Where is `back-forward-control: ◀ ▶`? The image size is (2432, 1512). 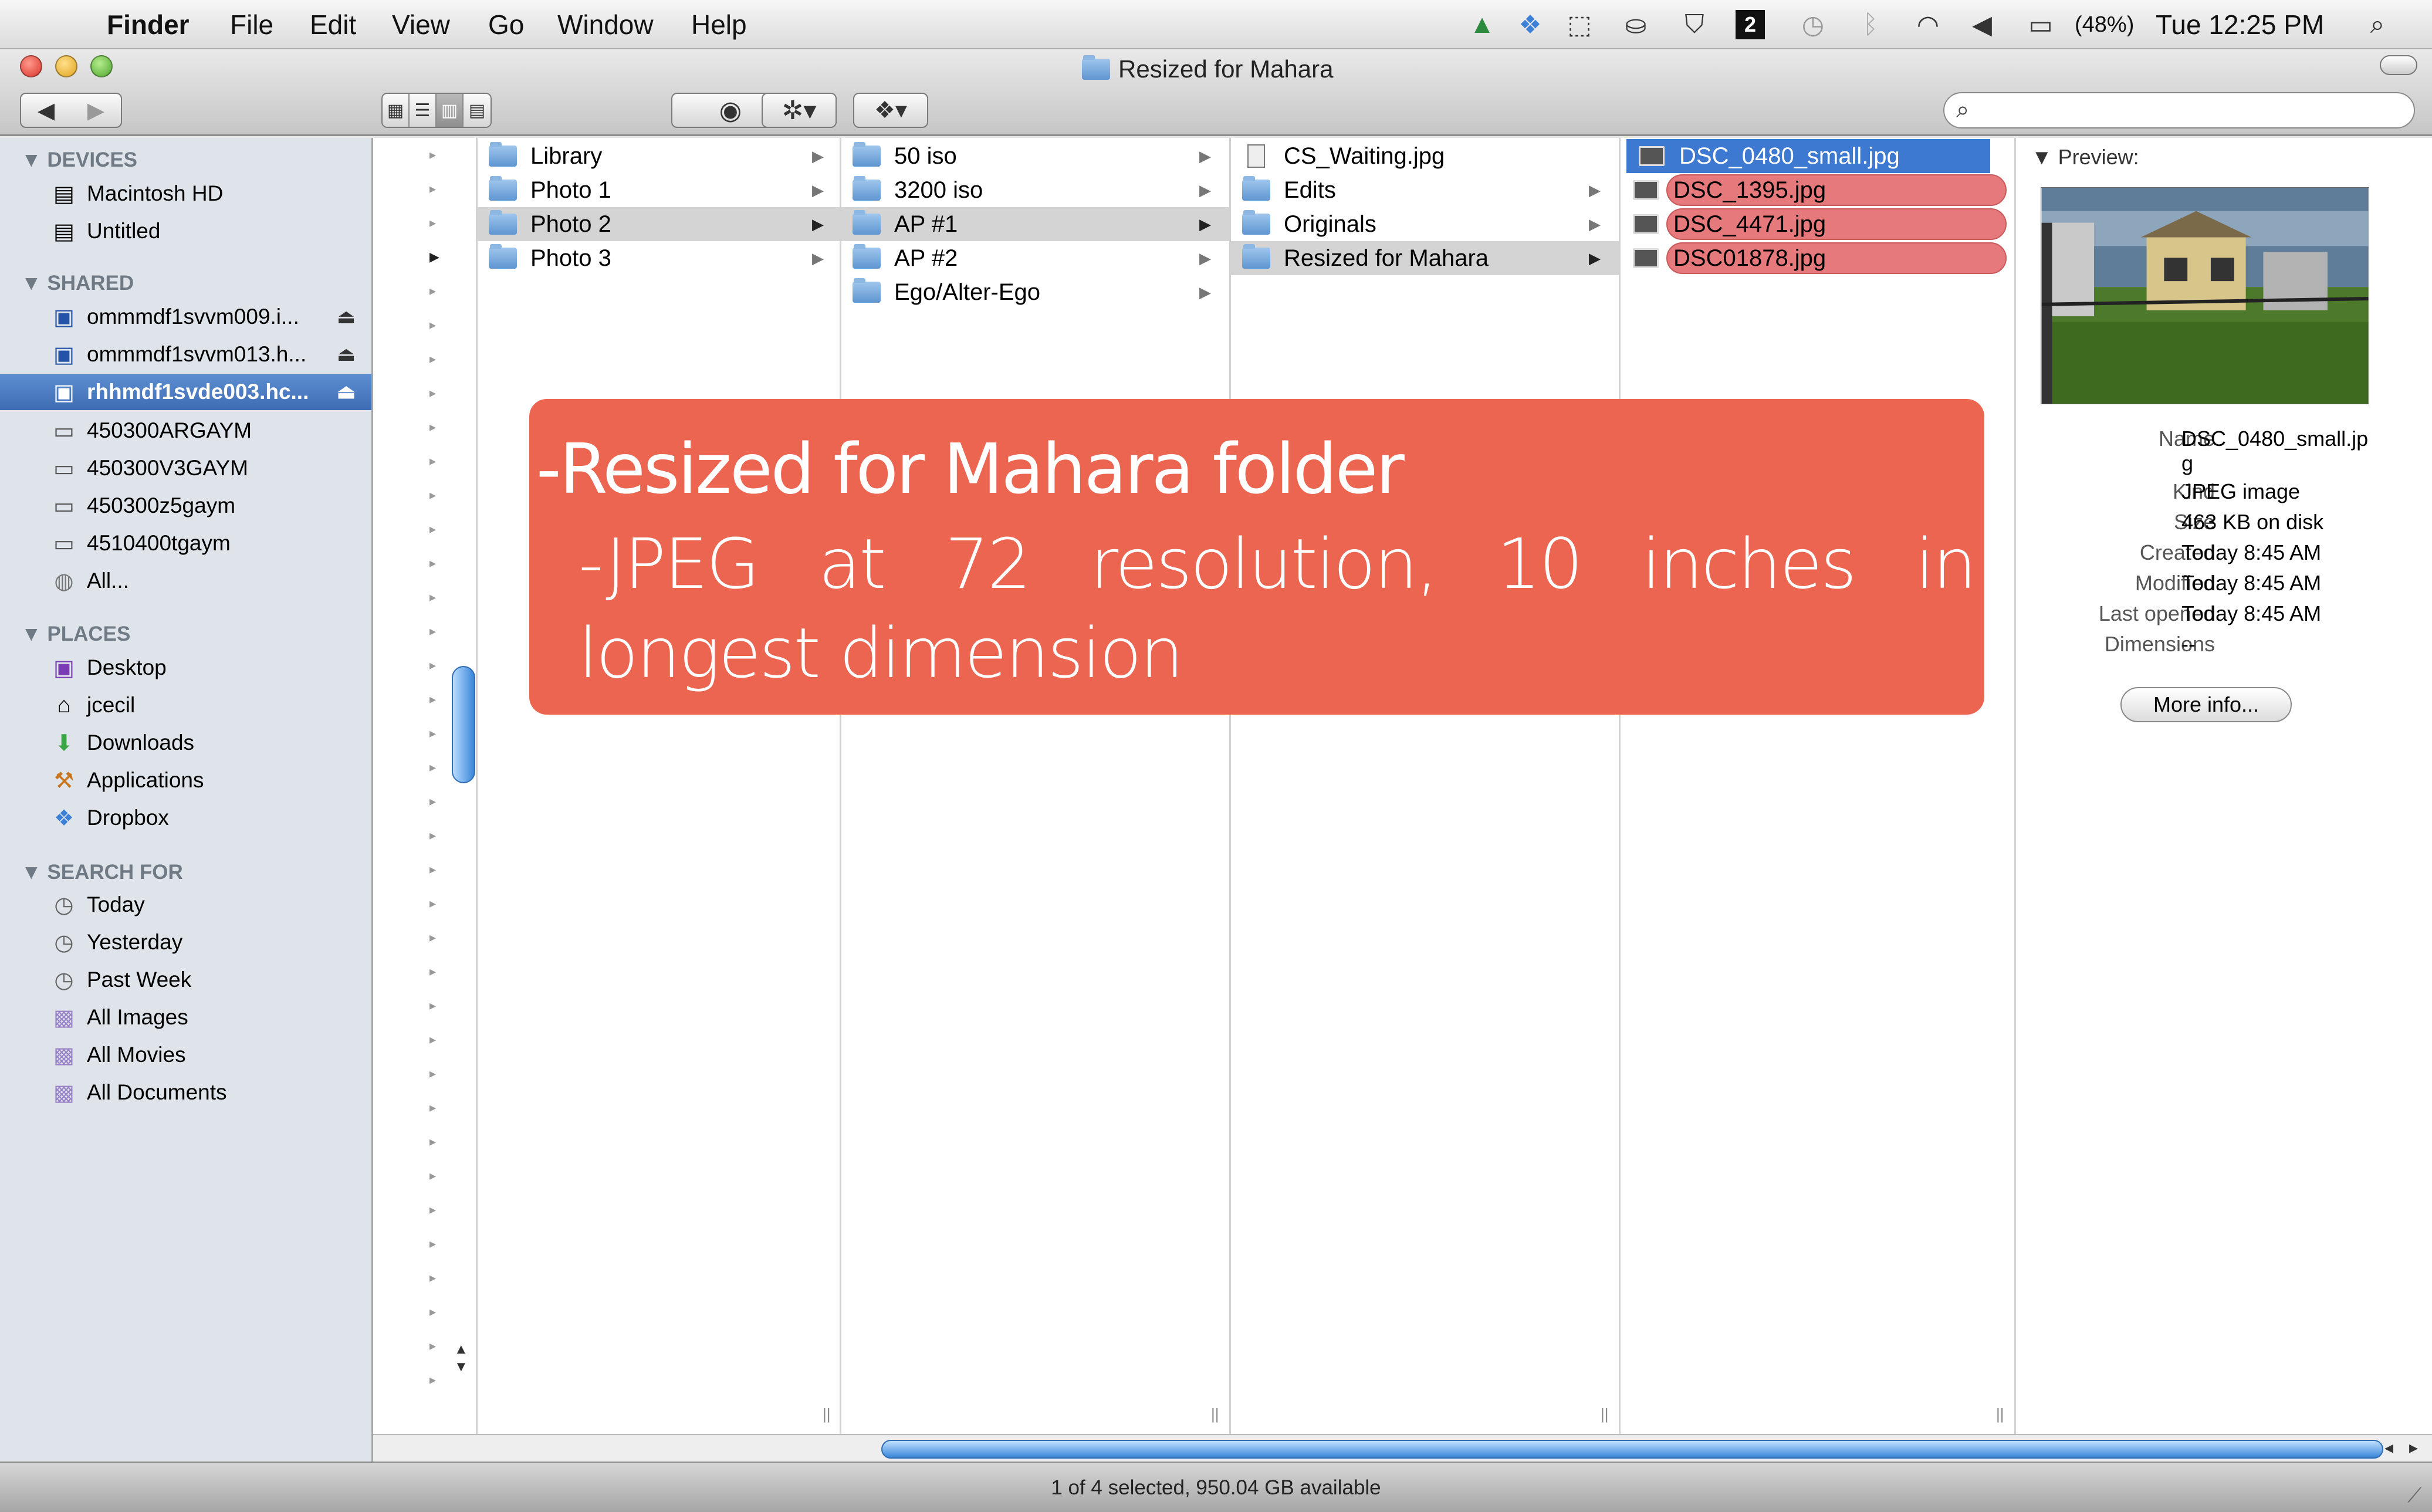 back-forward-control: ◀ ▶ is located at coordinates (71, 110).